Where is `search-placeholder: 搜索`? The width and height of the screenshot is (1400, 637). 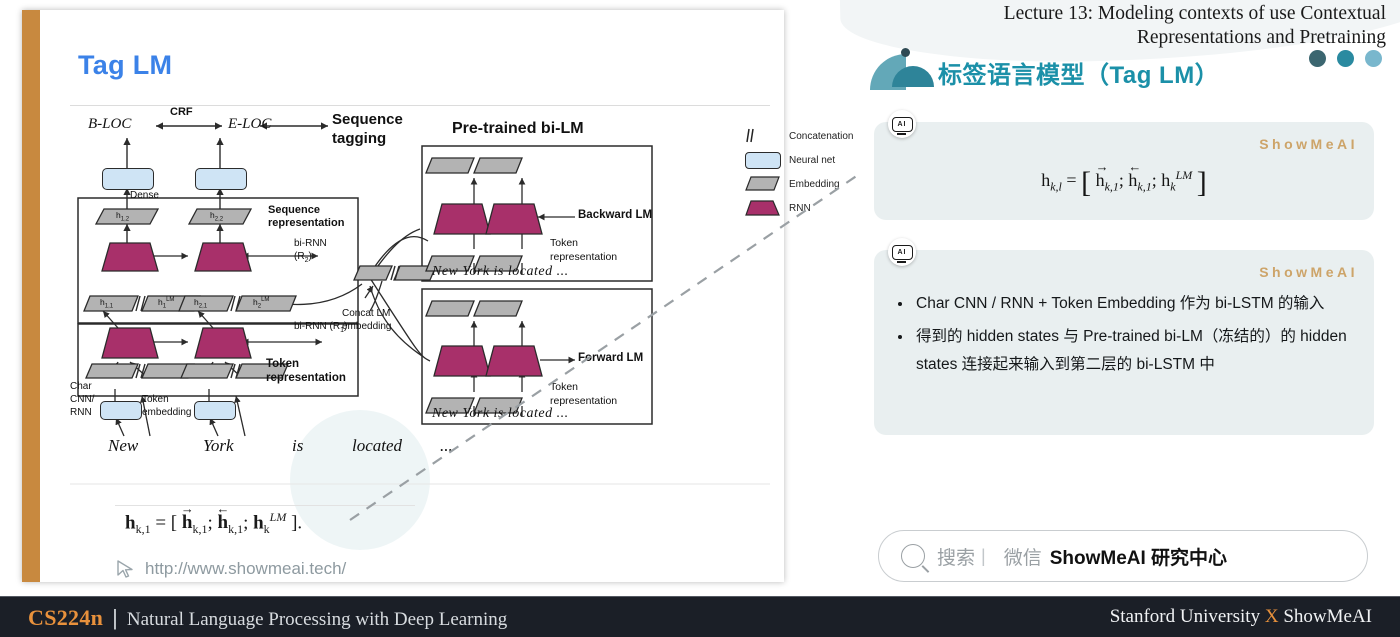
search-placeholder: 搜索 is located at coordinates (956, 558).